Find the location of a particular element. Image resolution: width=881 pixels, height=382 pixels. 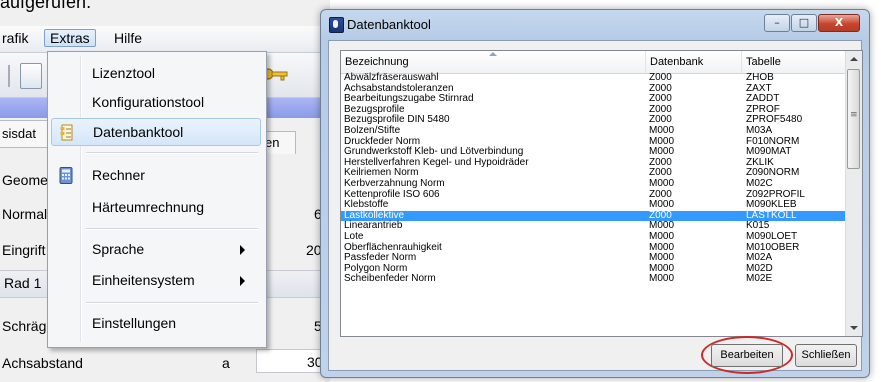

table-row: Scheibenfeder Norm M000 M02E is located at coordinates (593, 279).